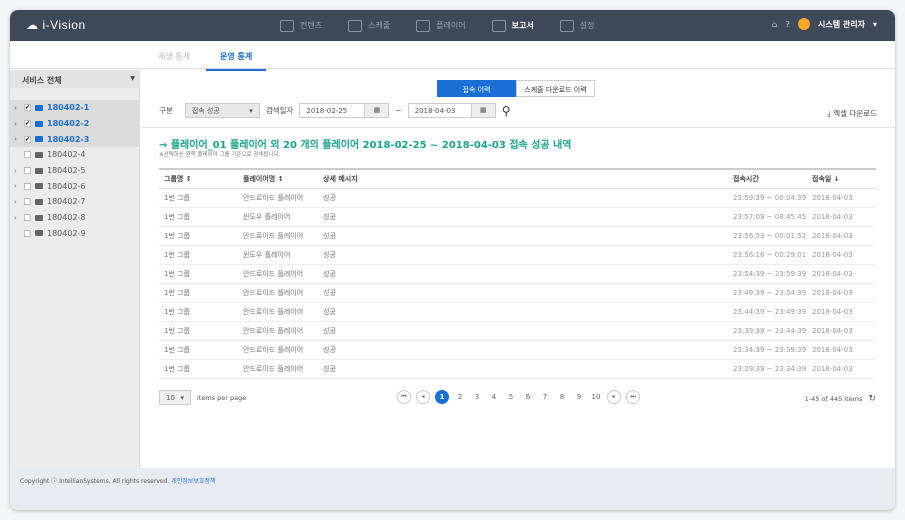 This screenshot has width=905, height=520. What do you see at coordinates (439, 110) in the screenshot?
I see `date-to-input: 2018-04-03` at bounding box center [439, 110].